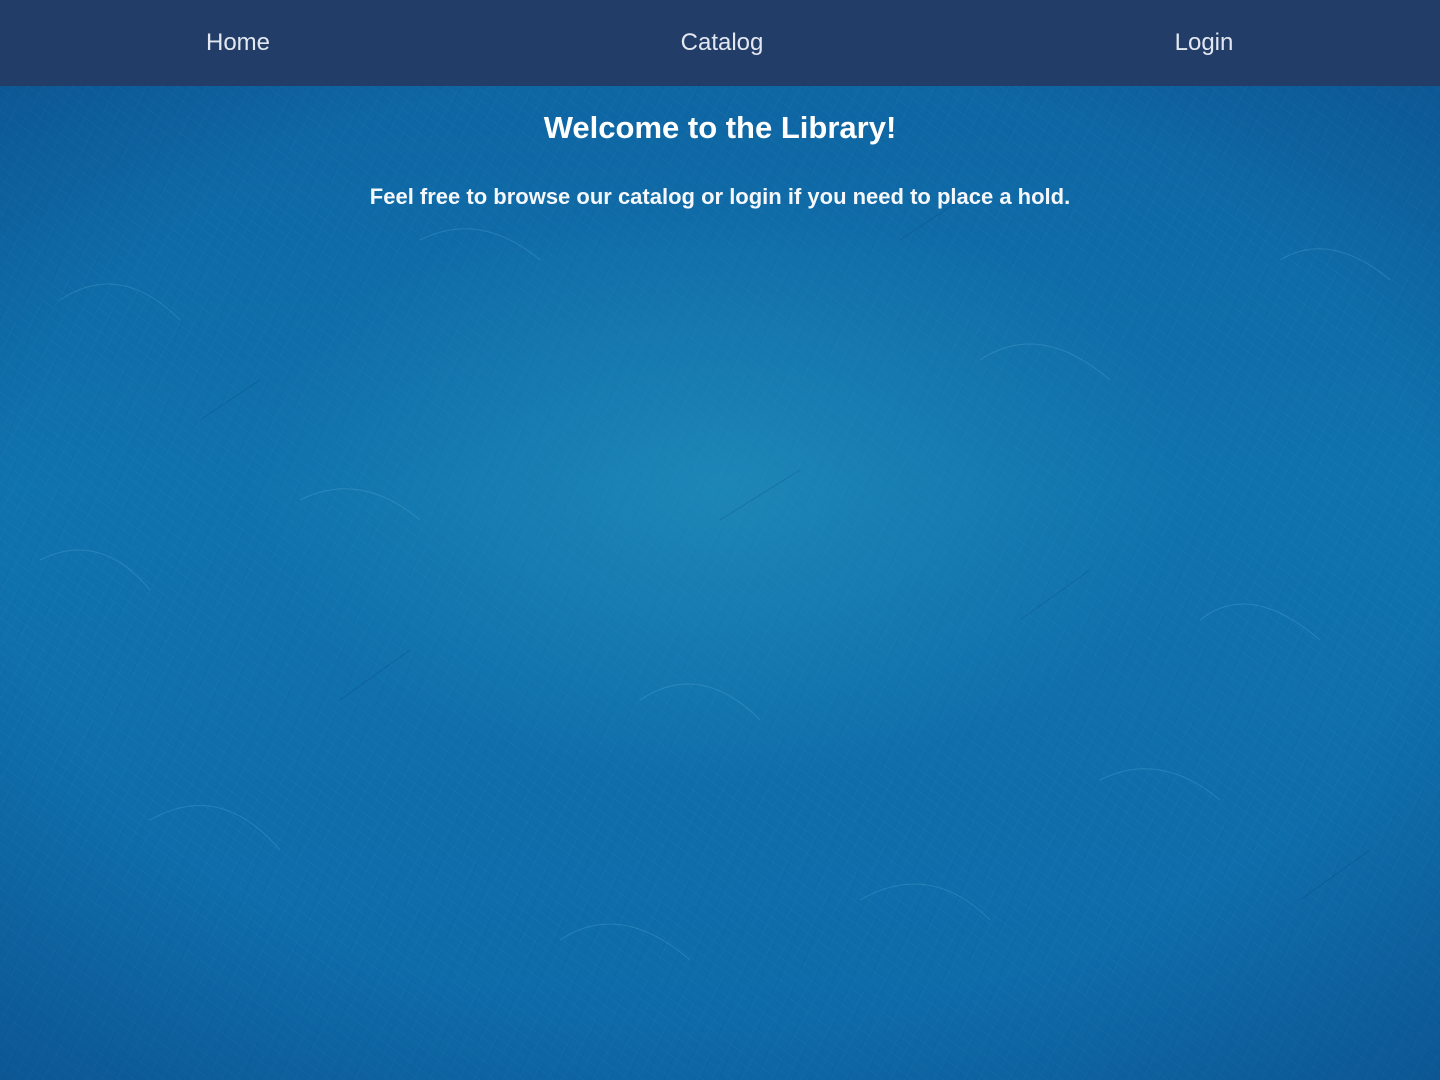  What do you see at coordinates (1204, 43) in the screenshot?
I see `nav-login-link: Login` at bounding box center [1204, 43].